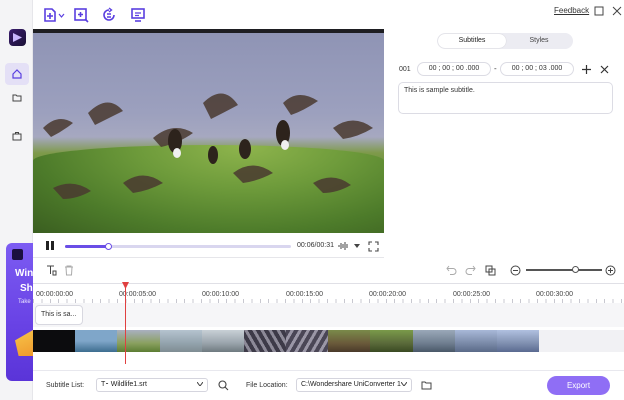 Image resolution: width=624 pixels, height=400 pixels. What do you see at coordinates (351, 384) in the screenshot?
I see `file-location-path: C:\Wondershare UniConverter 1` at bounding box center [351, 384].